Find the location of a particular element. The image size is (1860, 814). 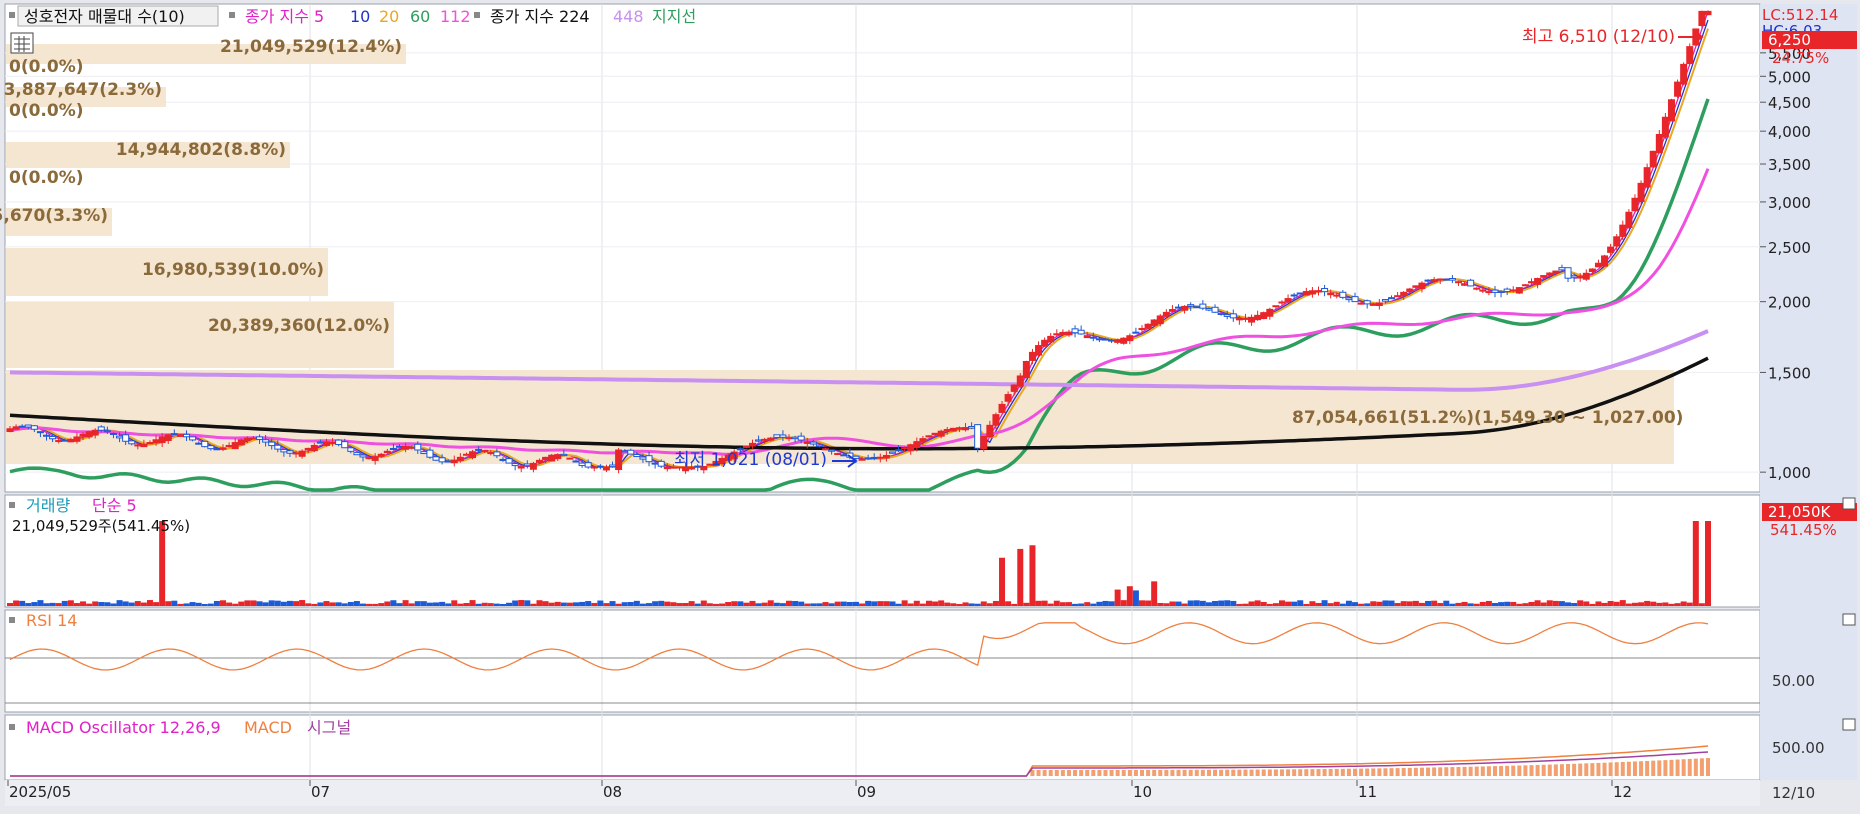

signal-label: 시그널 is located at coordinates (329, 727).